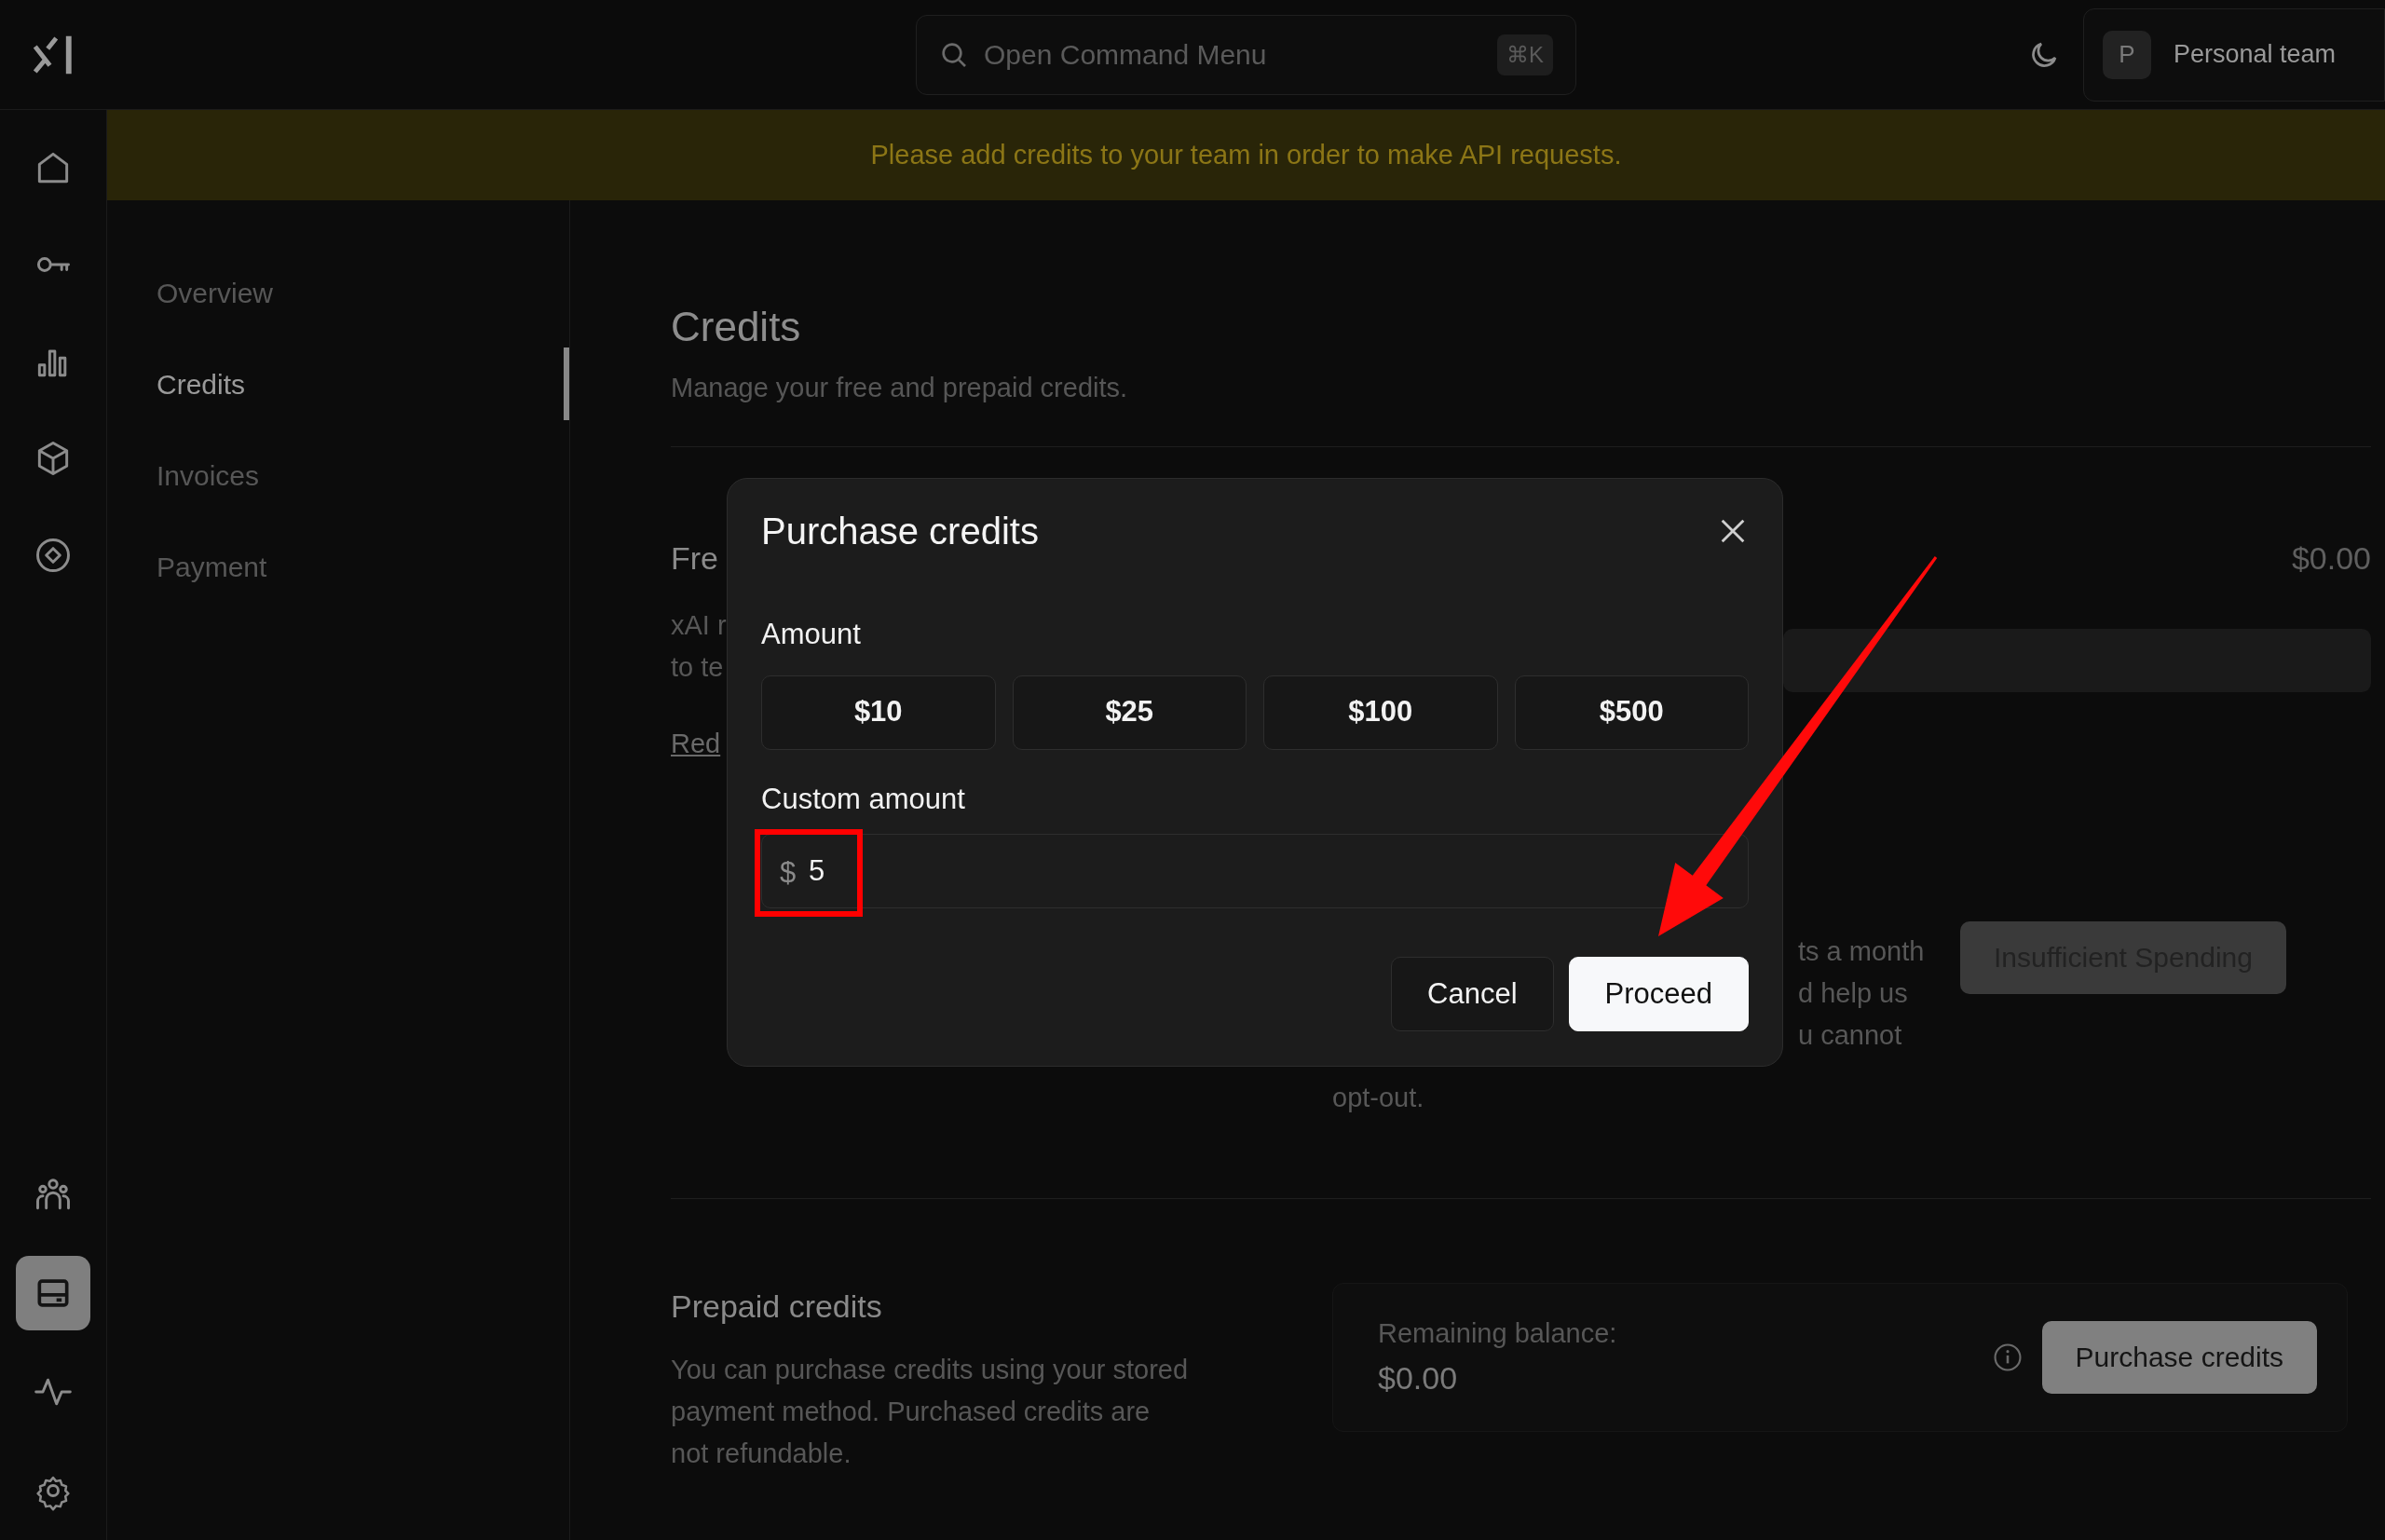 This screenshot has width=2385, height=1540. What do you see at coordinates (1525, 54) in the screenshot?
I see `shortcut-hint: ⌘K` at bounding box center [1525, 54].